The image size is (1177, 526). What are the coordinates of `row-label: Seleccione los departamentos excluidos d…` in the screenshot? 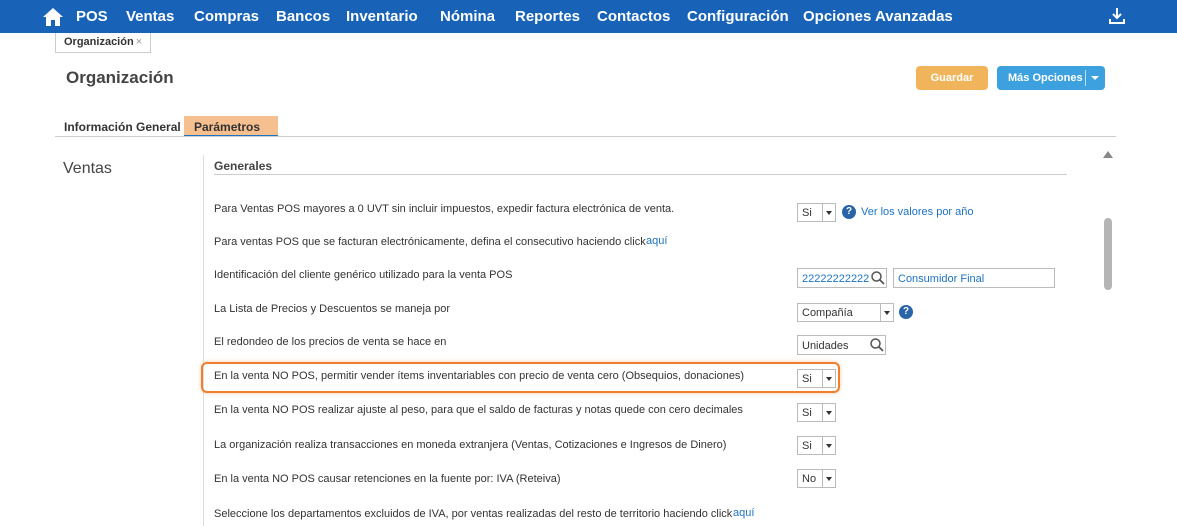 It's located at (473, 514).